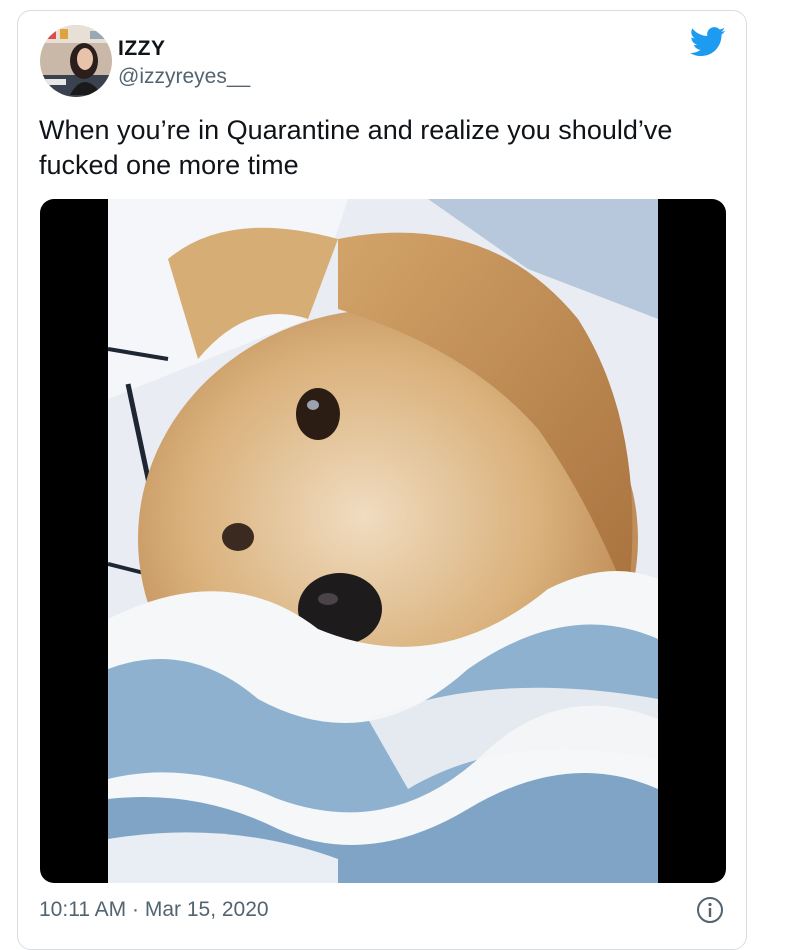 Image resolution: width=800 pixels, height=950 pixels. I want to click on tweet-timestamp: 10:11 AM · Mar 15, 2020, so click(154, 910).